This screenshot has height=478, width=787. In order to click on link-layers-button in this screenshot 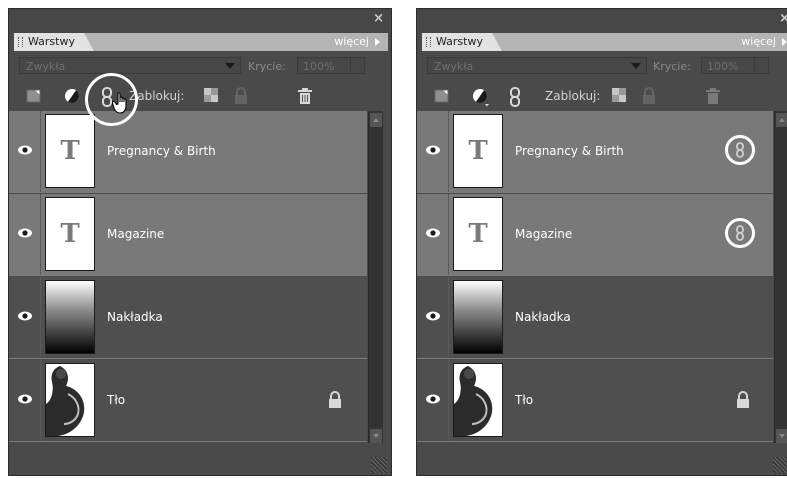, I will do `click(515, 99)`.